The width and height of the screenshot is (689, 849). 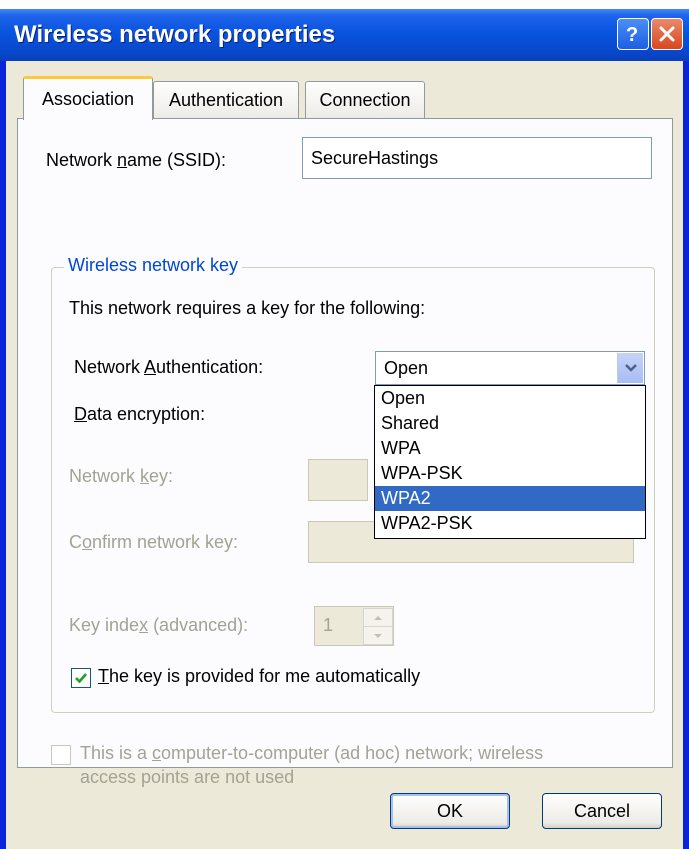 I want to click on encryption-label: Data encryption:, so click(x=140, y=414).